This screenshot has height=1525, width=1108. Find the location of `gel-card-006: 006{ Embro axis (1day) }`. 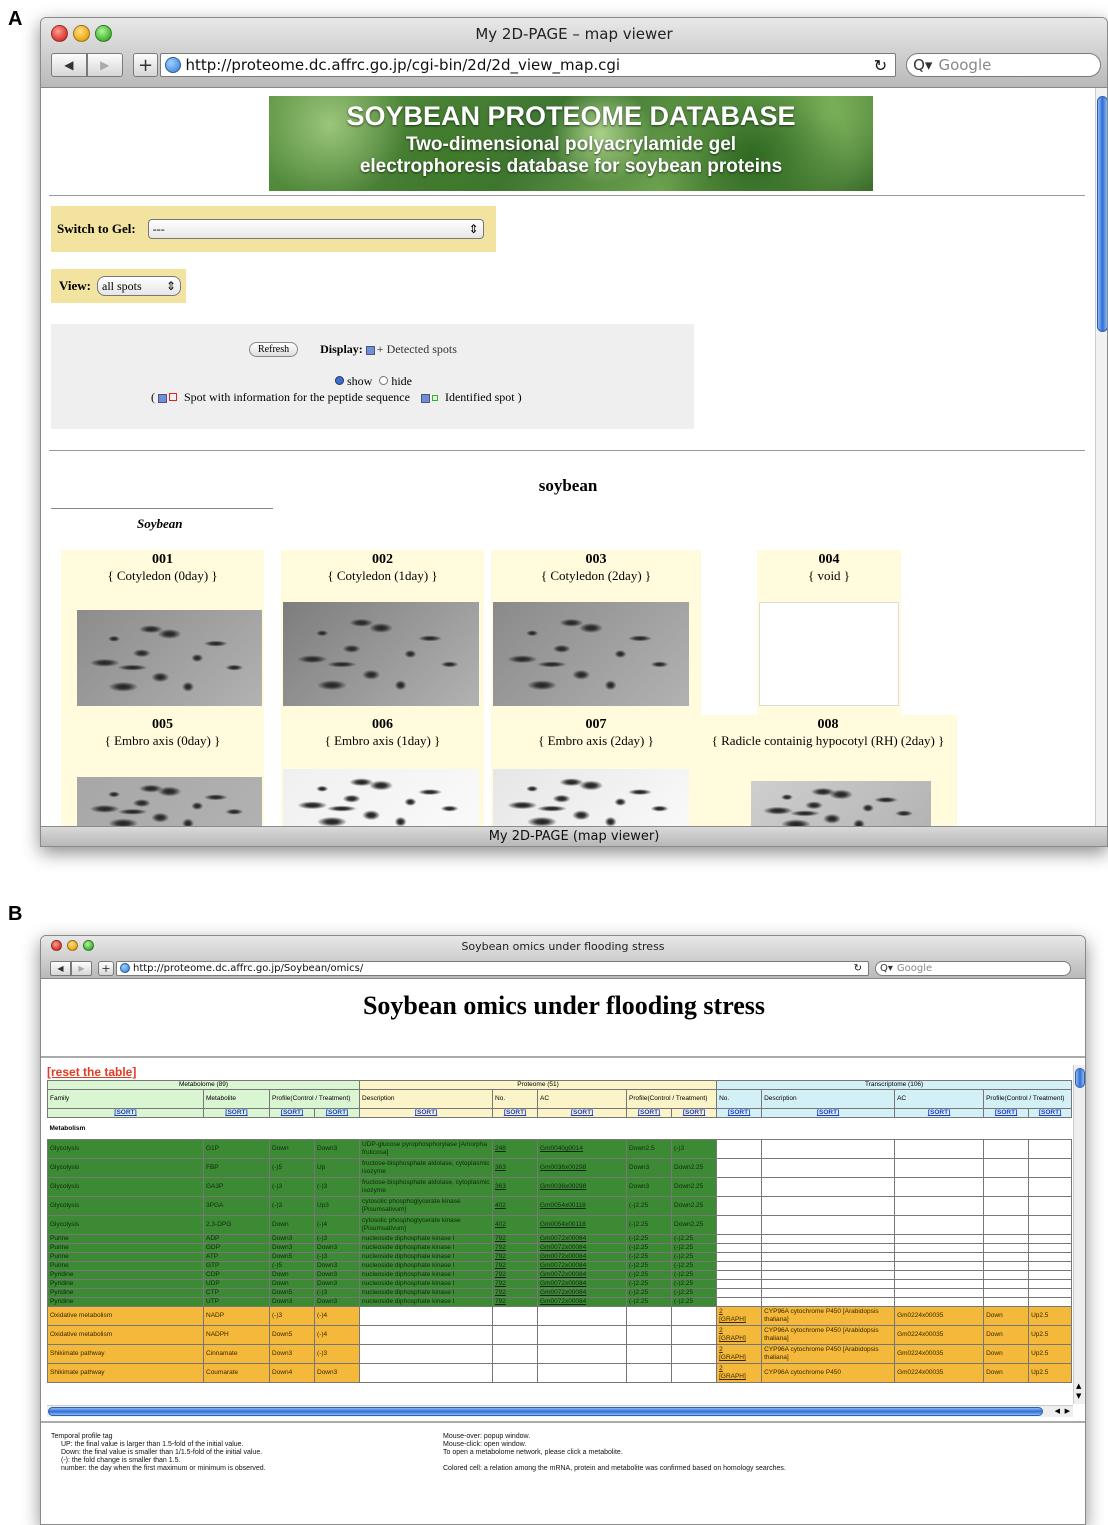

gel-card-006: 006{ Embro axis (1day) } is located at coordinates (382, 775).